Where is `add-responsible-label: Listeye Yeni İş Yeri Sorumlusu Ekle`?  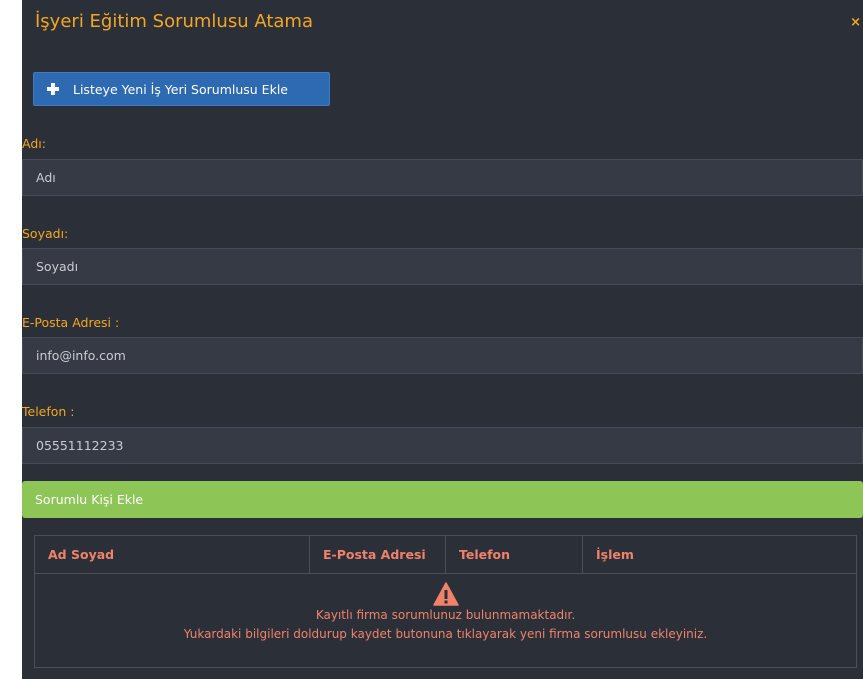 add-responsible-label: Listeye Yeni İş Yeri Sorumlusu Ekle is located at coordinates (180, 89).